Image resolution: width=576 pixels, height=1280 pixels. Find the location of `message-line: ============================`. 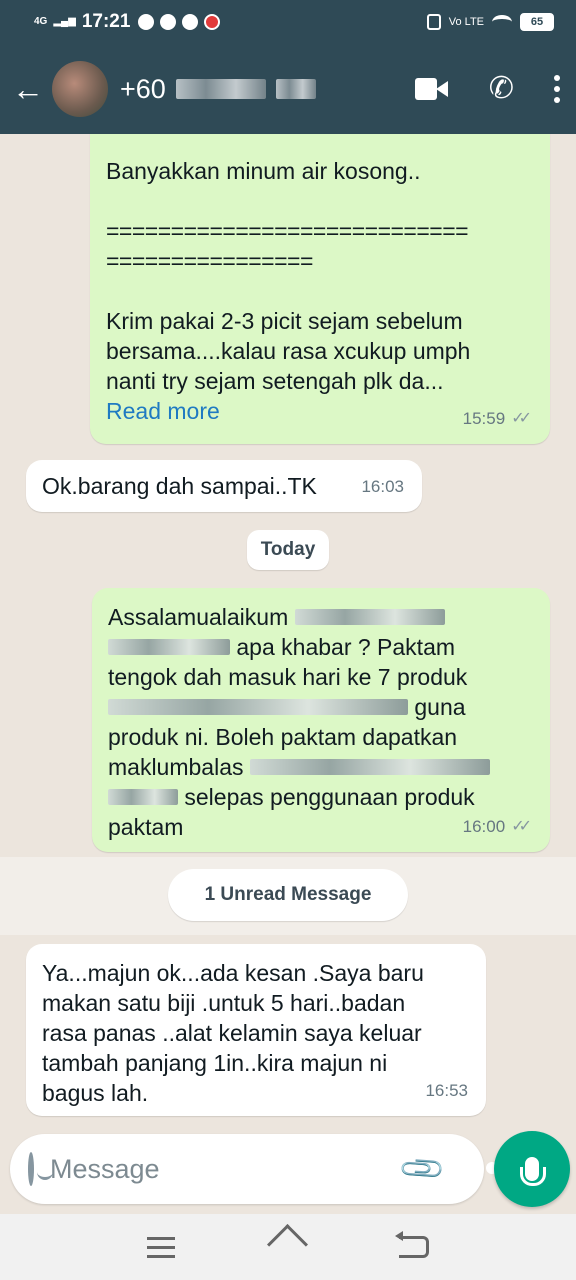

message-line: ============================ is located at coordinates (287, 231).